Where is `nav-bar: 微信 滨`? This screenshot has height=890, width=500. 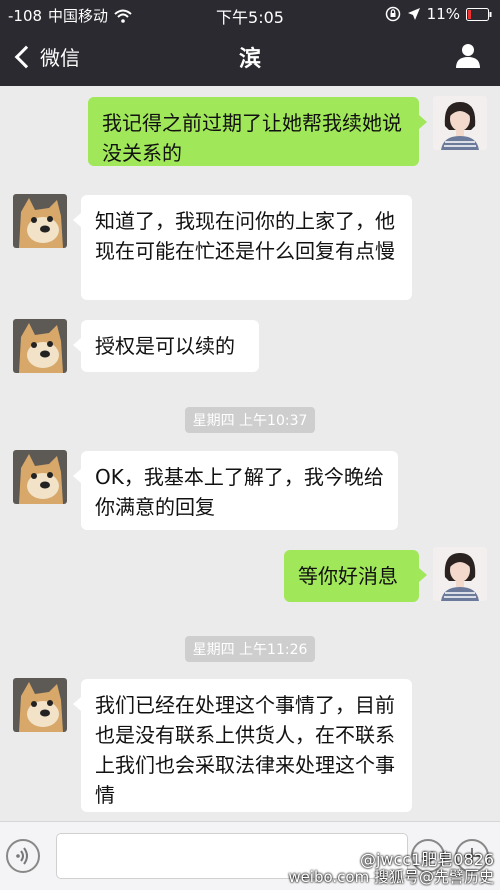 nav-bar: 微信 滨 is located at coordinates (250, 57).